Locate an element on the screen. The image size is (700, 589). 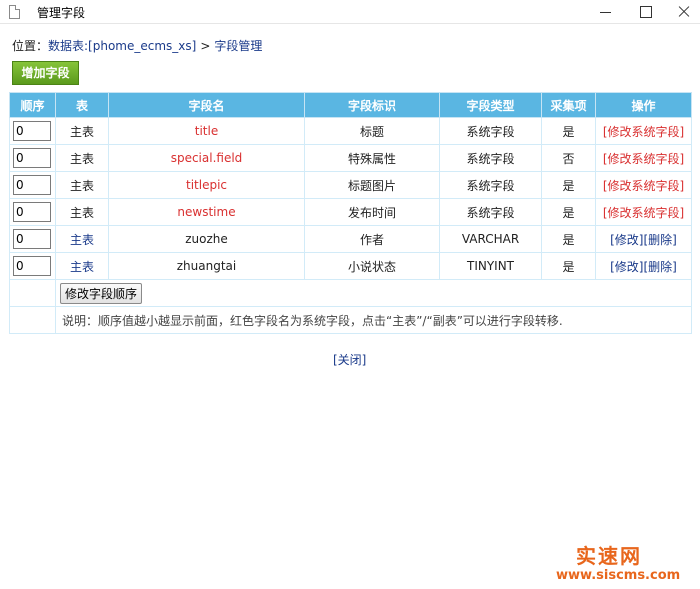
table-row: 主表 zuozhe 作者 VARCHAR 是 [修改][删除] is located at coordinates (350, 239).